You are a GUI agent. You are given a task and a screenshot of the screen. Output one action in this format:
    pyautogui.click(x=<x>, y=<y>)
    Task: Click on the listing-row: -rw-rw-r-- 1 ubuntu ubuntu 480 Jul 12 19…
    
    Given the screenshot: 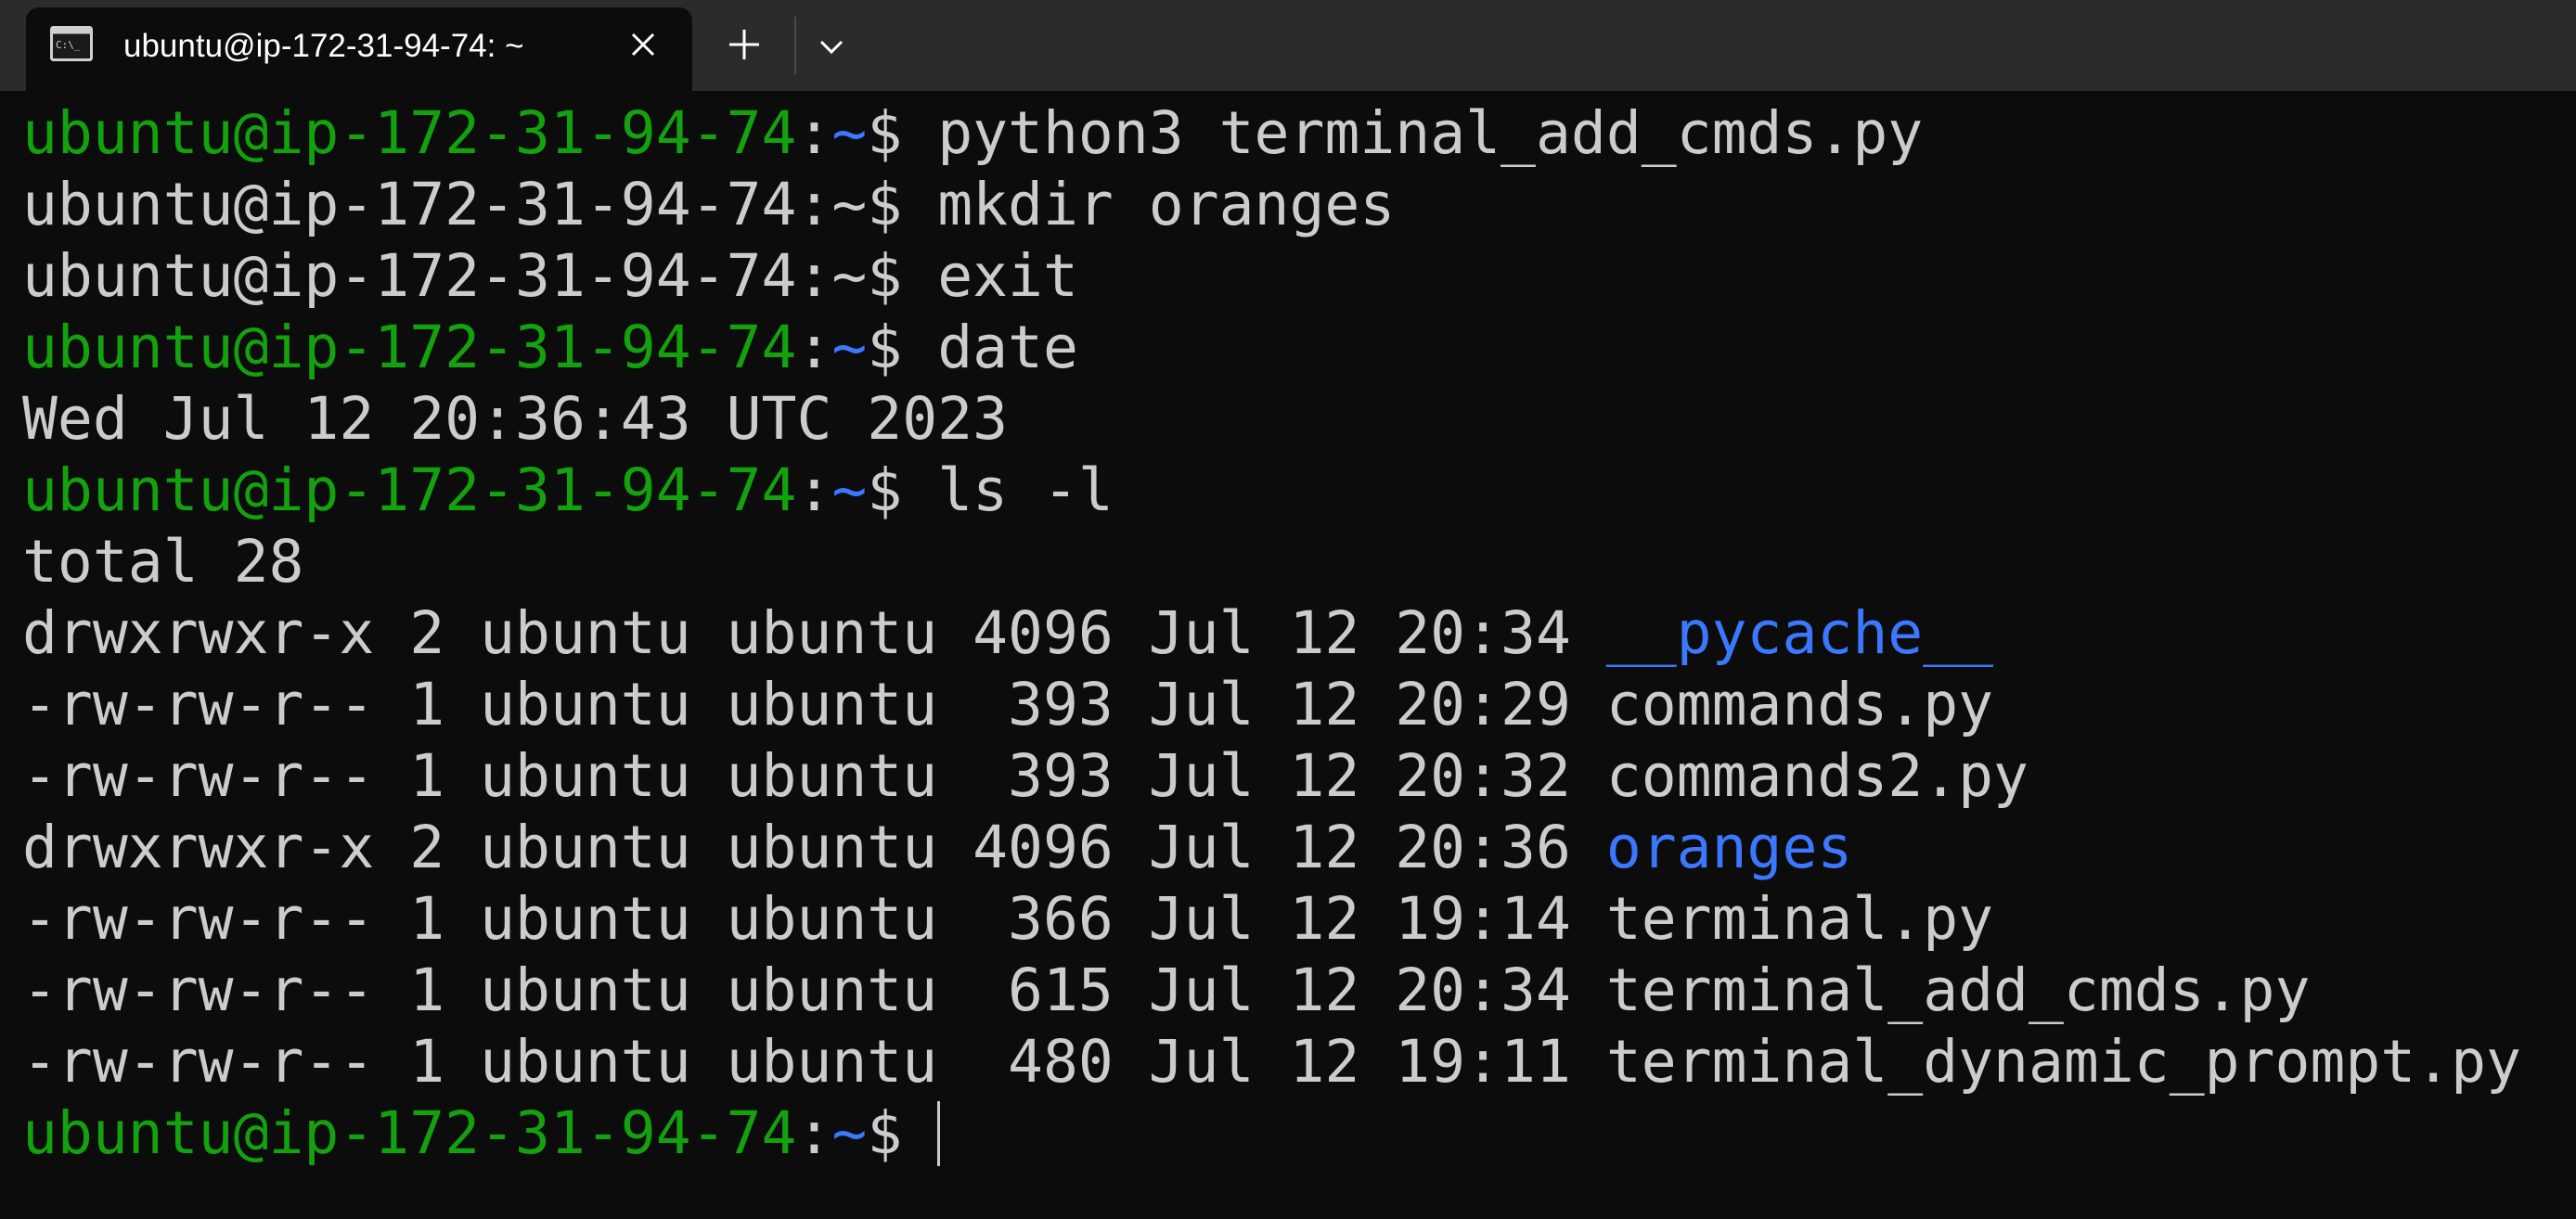 What is the action you would take?
    pyautogui.click(x=1272, y=1062)
    